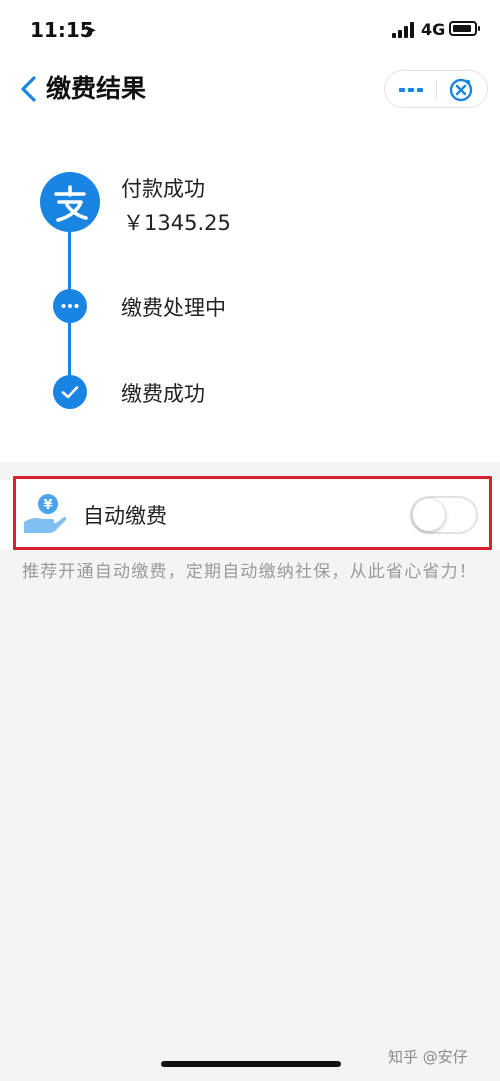  I want to click on chevron-left-icon, so click(28, 89).